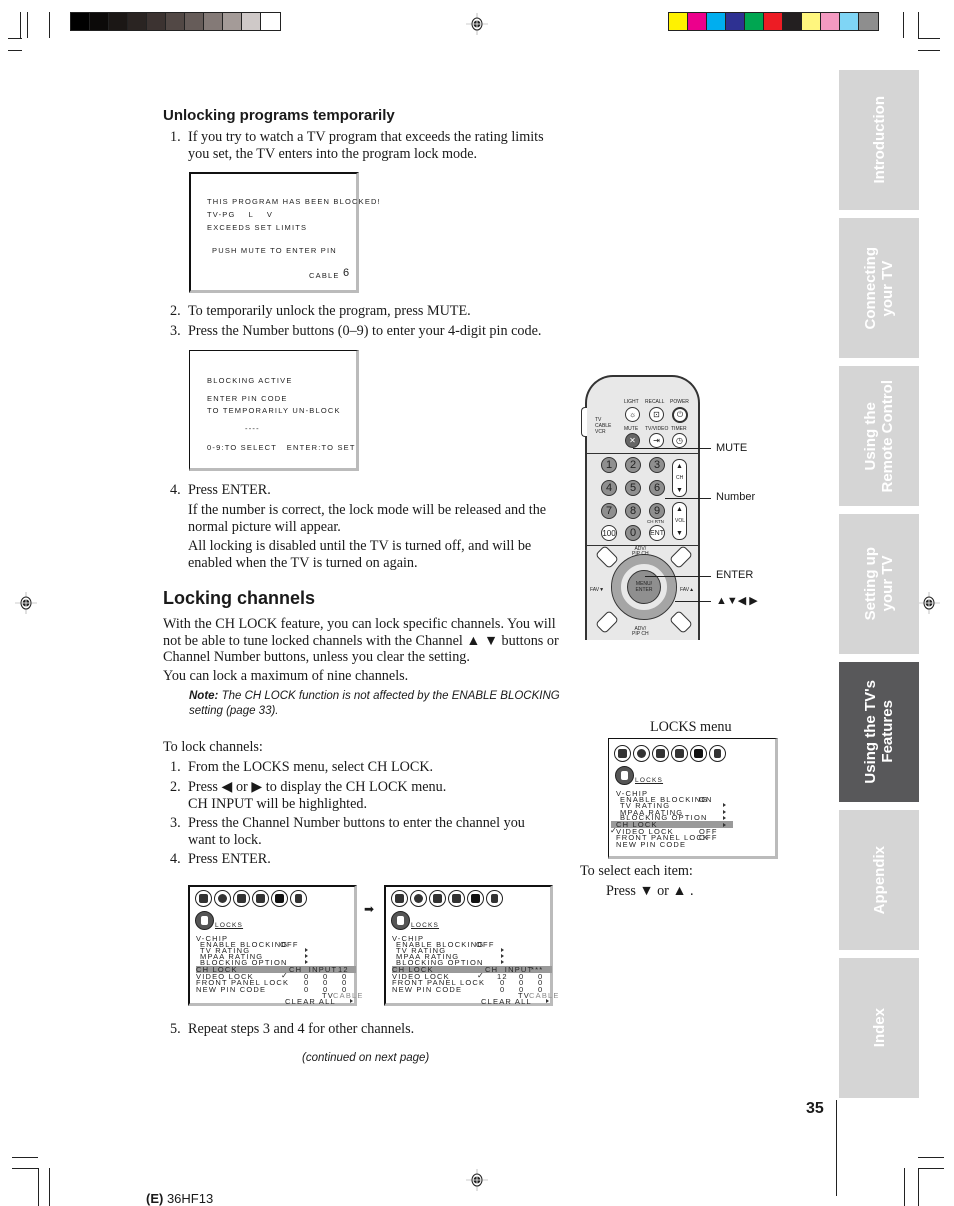 This screenshot has width=954, height=1206. What do you see at coordinates (633, 511) in the screenshot?
I see `number-button: 8` at bounding box center [633, 511].